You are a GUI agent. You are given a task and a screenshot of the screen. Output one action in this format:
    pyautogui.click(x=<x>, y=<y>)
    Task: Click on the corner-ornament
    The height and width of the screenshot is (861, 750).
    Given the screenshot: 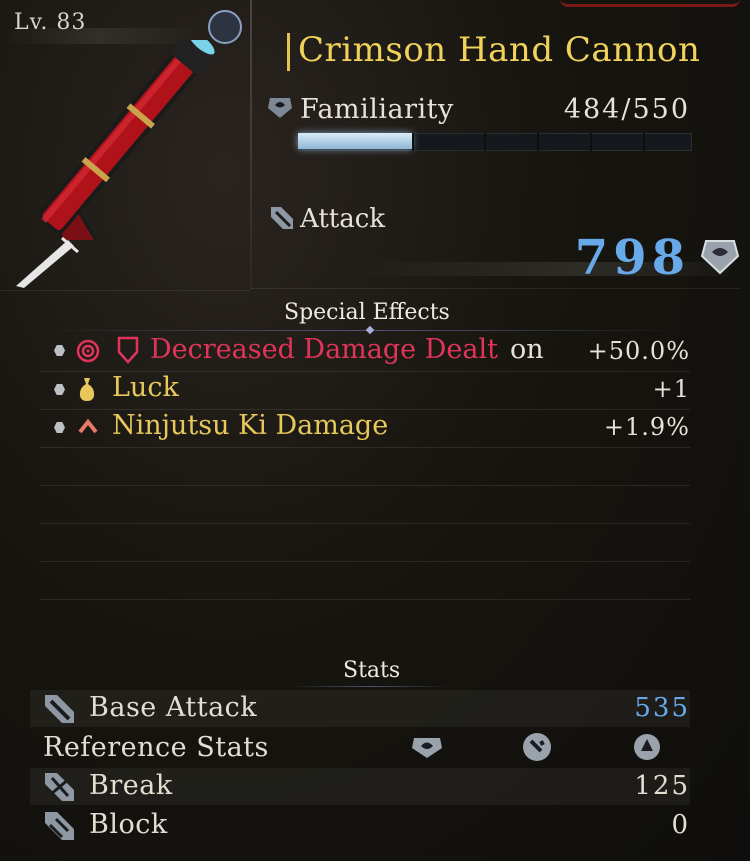 What is the action you would take?
    pyautogui.click(x=650, y=3)
    